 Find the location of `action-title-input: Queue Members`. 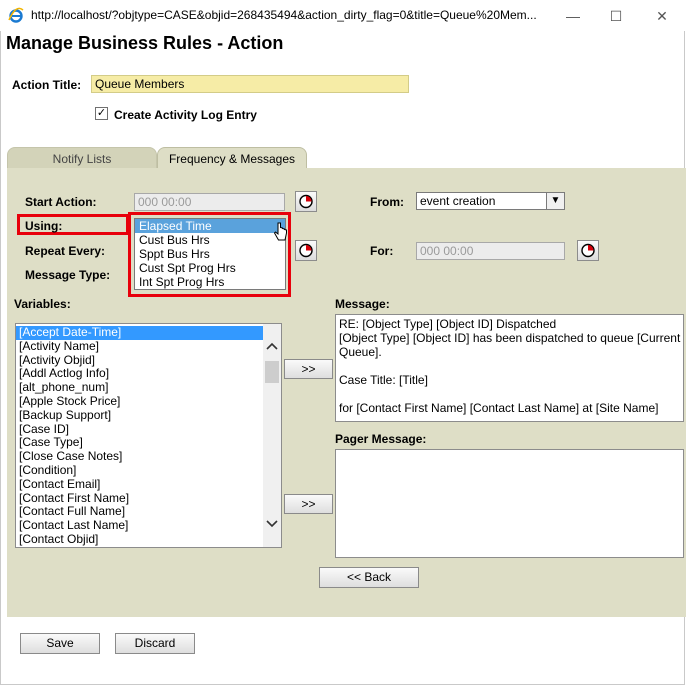

action-title-input: Queue Members is located at coordinates (250, 84).